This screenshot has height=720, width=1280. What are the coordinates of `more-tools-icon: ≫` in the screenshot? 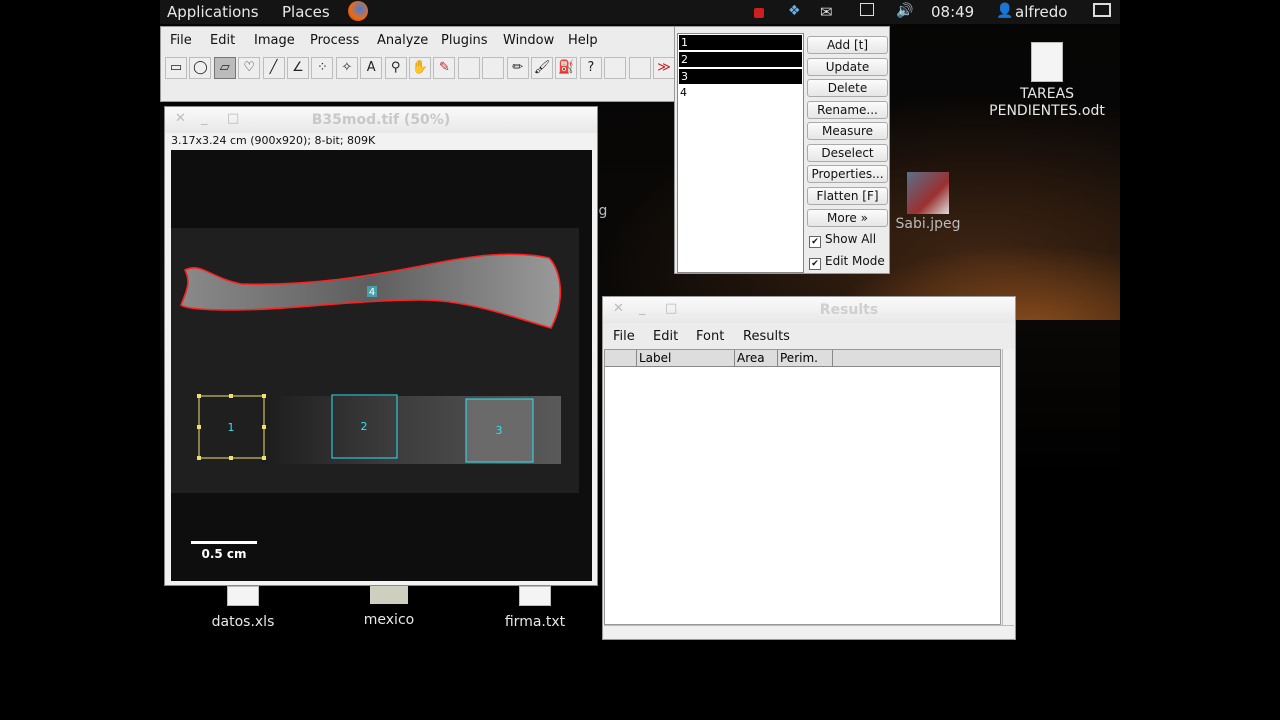 It's located at (664, 68).